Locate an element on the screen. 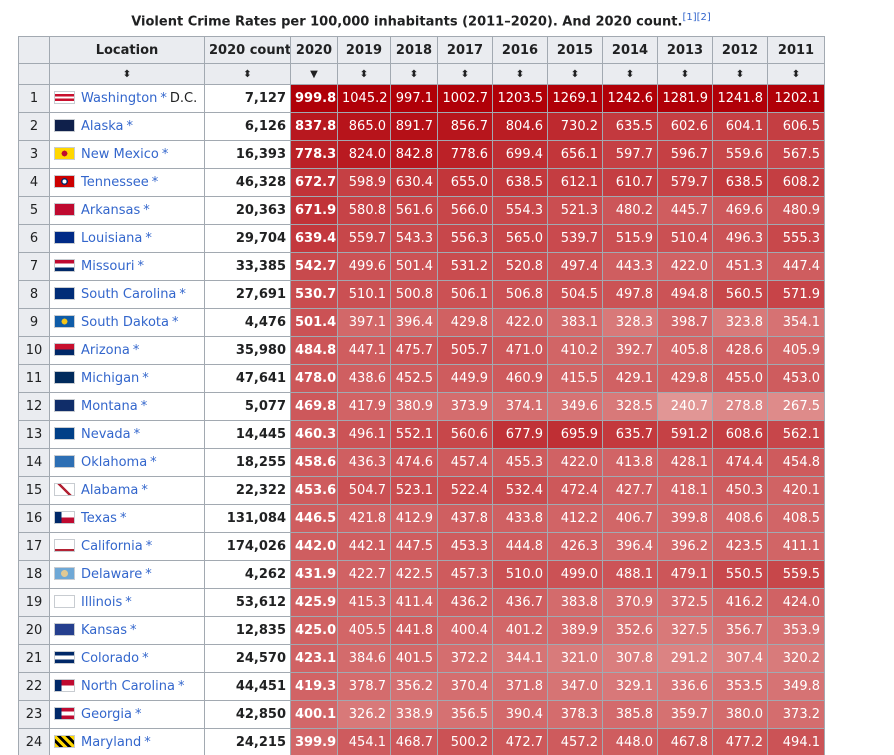 The image size is (894, 755). rate-cell: 480.9 is located at coordinates (796, 210).